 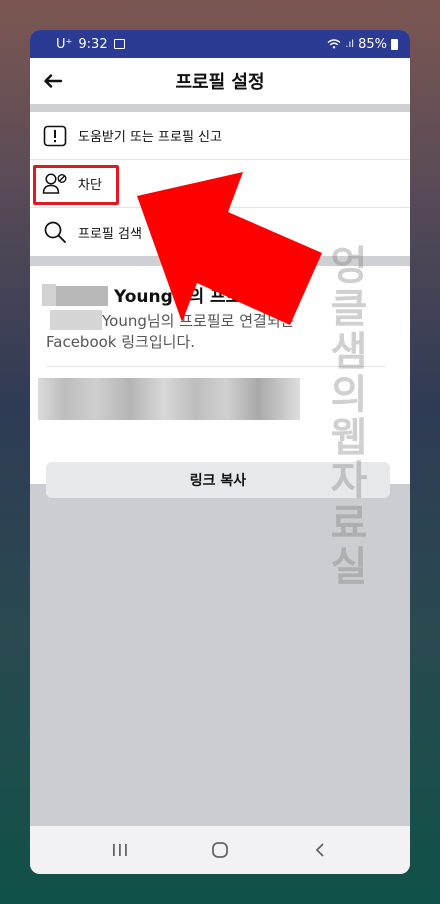 I want to click on watermark-char: 료, so click(x=349, y=524).